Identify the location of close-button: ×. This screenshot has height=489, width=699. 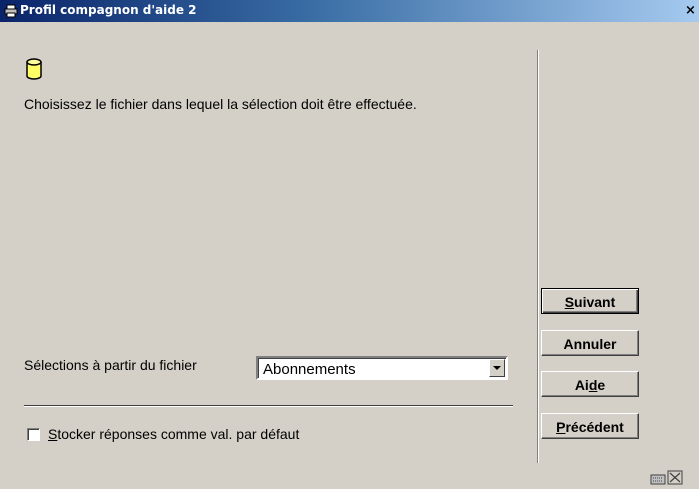
(692, 11).